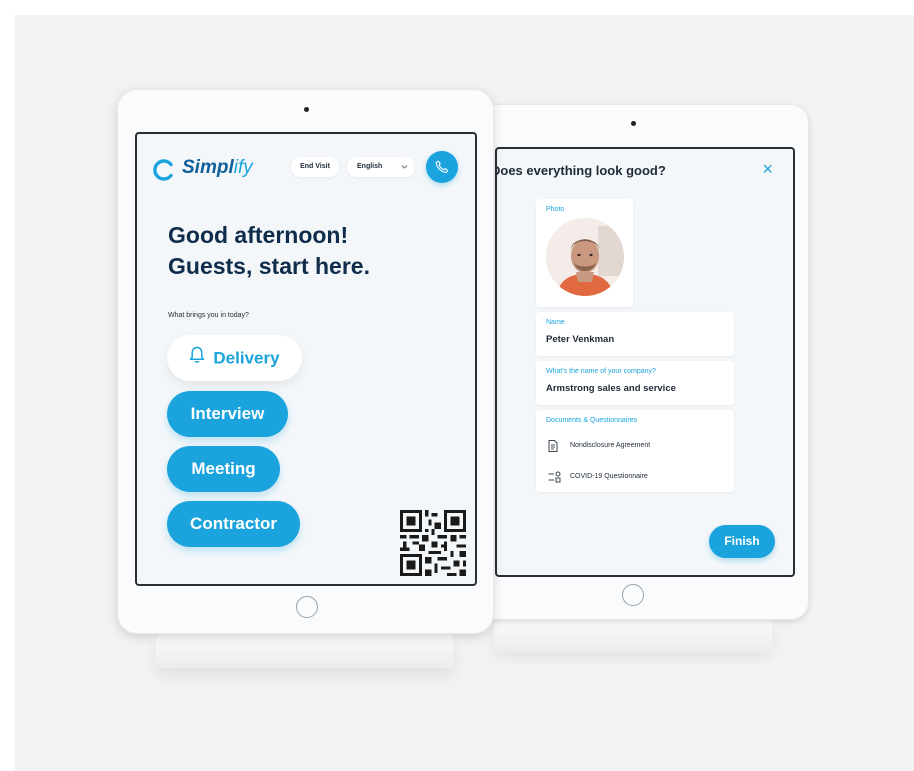  Describe the element at coordinates (197, 359) in the screenshot. I see `bell-icon` at that location.